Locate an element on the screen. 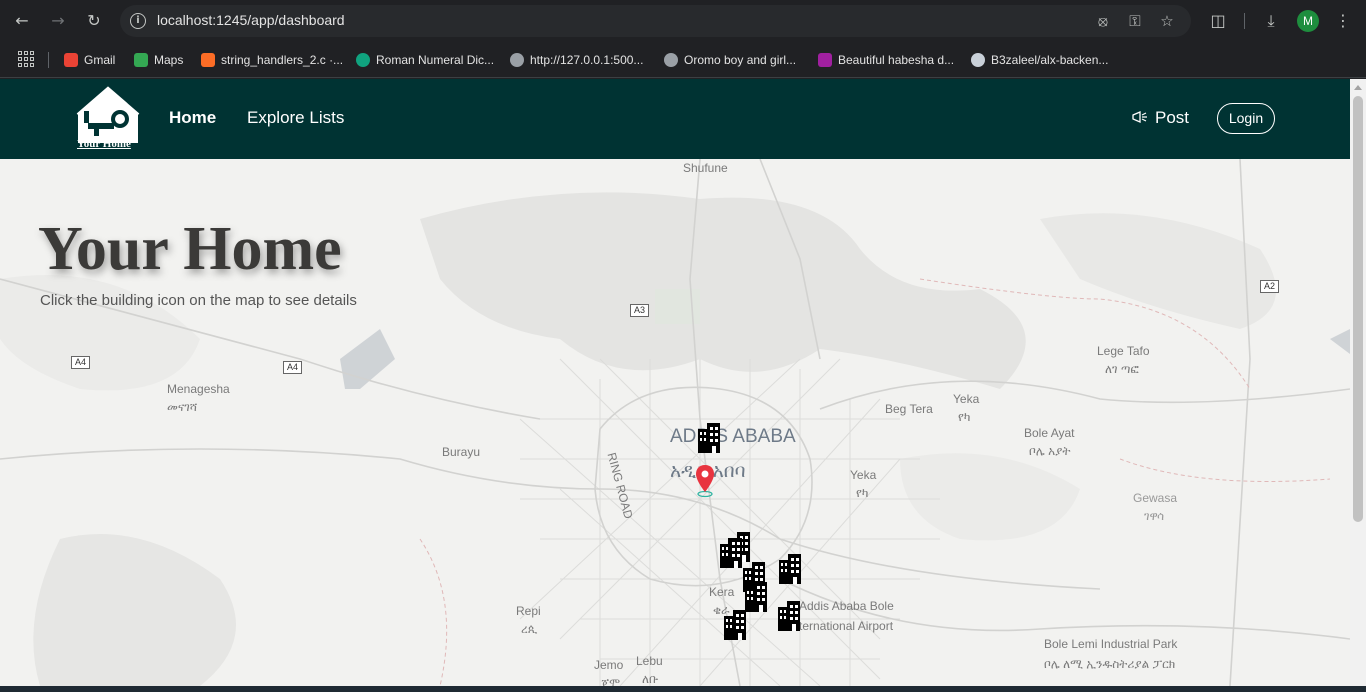 Image resolution: width=1366 pixels, height=692 pixels. gmail-icon is located at coordinates (71, 60).